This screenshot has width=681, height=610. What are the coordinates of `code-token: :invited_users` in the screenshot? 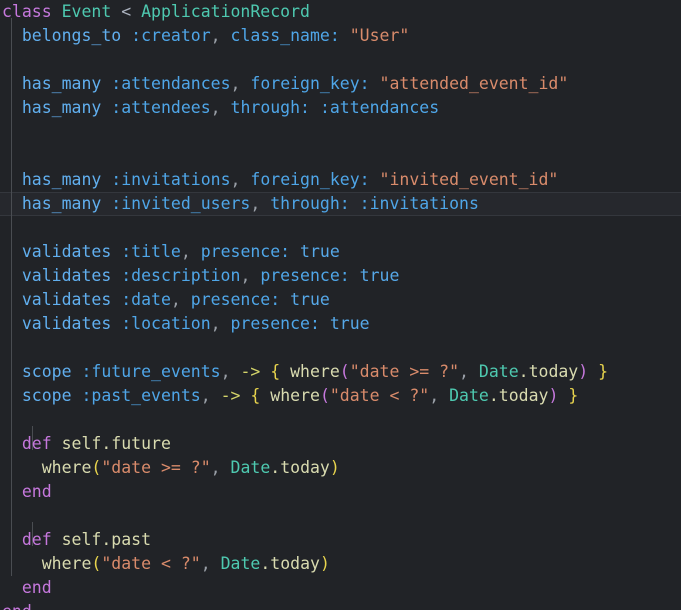 It's located at (181, 203).